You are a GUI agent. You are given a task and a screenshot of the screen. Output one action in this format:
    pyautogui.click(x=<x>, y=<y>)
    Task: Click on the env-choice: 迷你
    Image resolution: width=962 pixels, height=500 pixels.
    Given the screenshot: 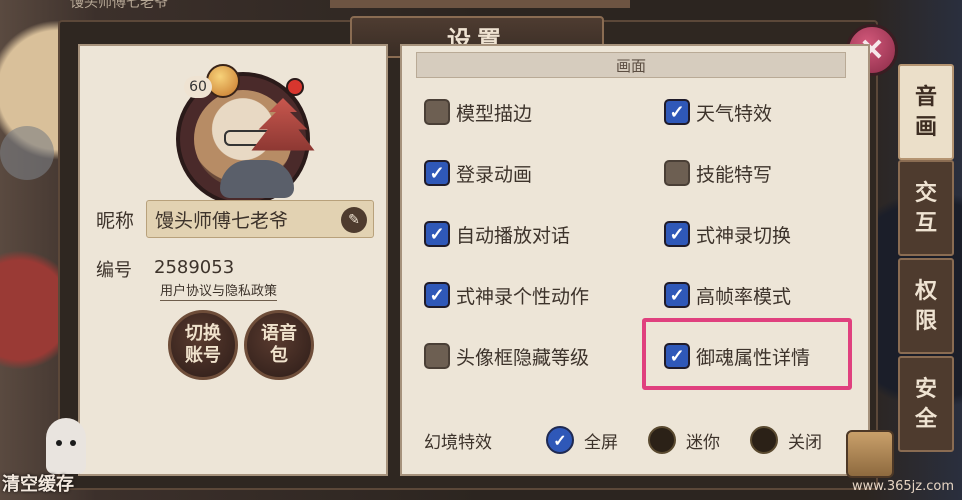 What is the action you would take?
    pyautogui.click(x=684, y=440)
    